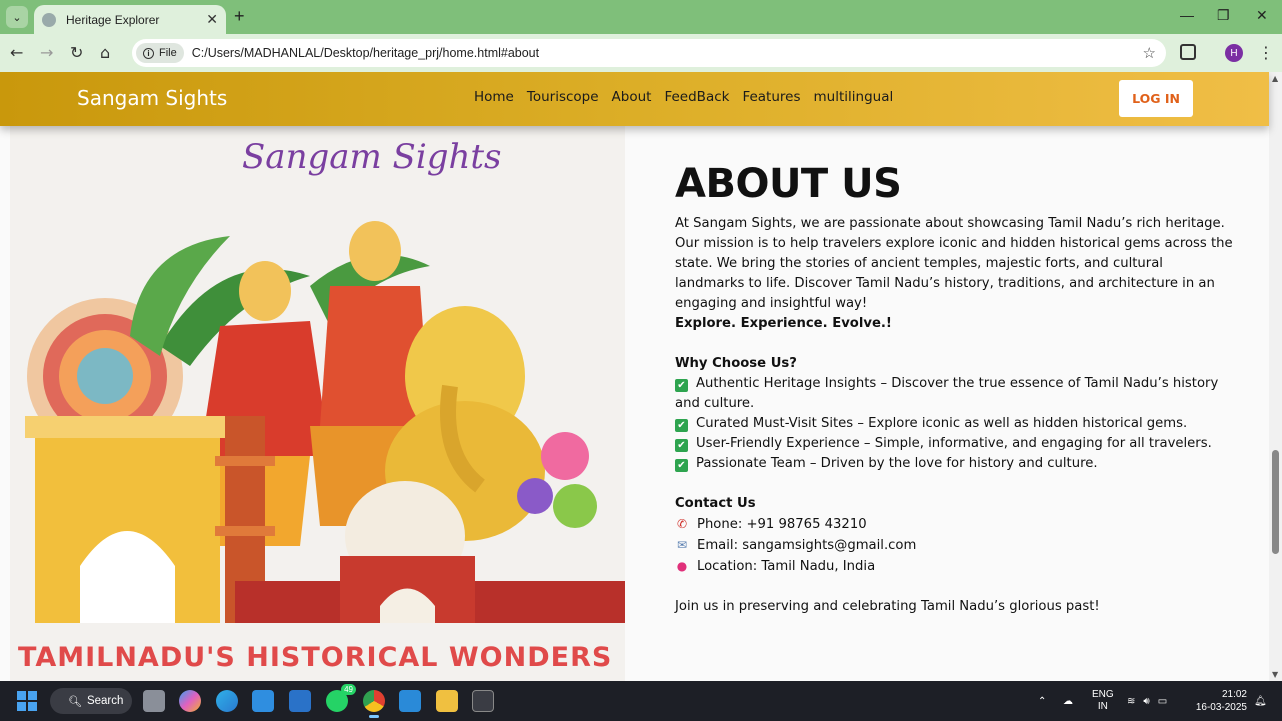 The width and height of the screenshot is (1282, 721). I want to click on home-button: ⌂, so click(105, 52).